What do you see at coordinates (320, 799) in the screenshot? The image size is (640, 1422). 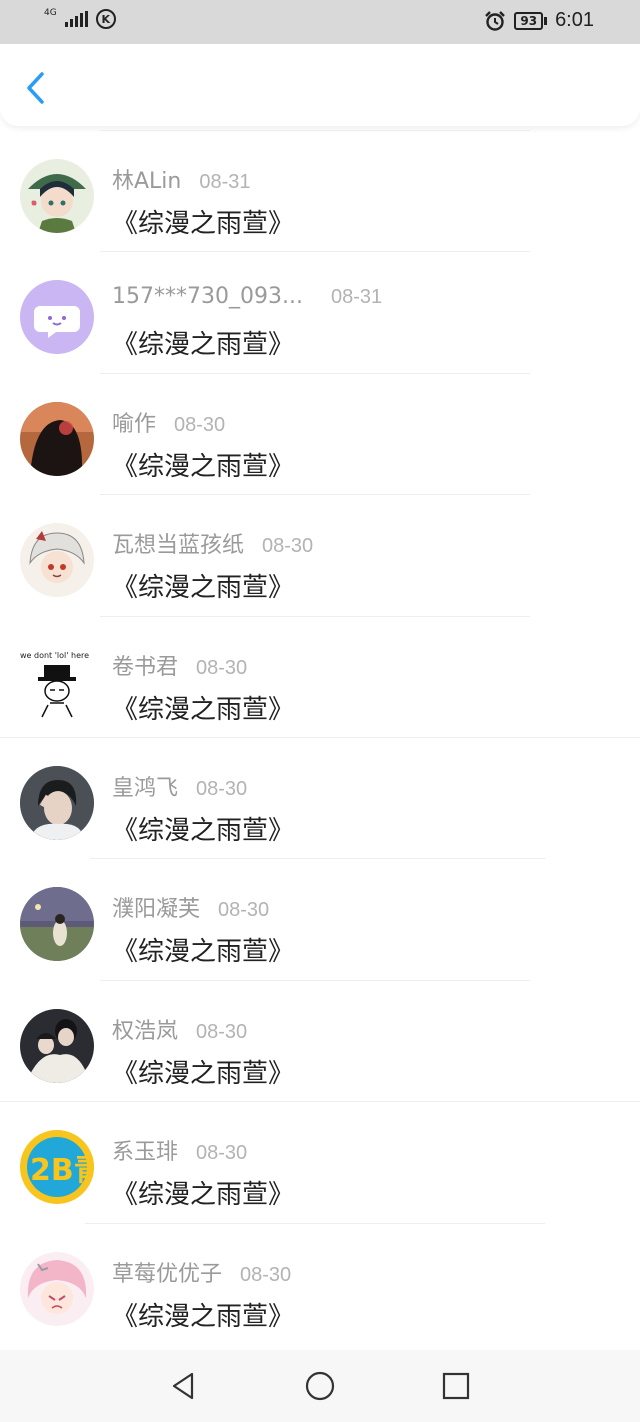 I see `list-item: 皇鸿飞 08-30 《综漫之雨萱》` at bounding box center [320, 799].